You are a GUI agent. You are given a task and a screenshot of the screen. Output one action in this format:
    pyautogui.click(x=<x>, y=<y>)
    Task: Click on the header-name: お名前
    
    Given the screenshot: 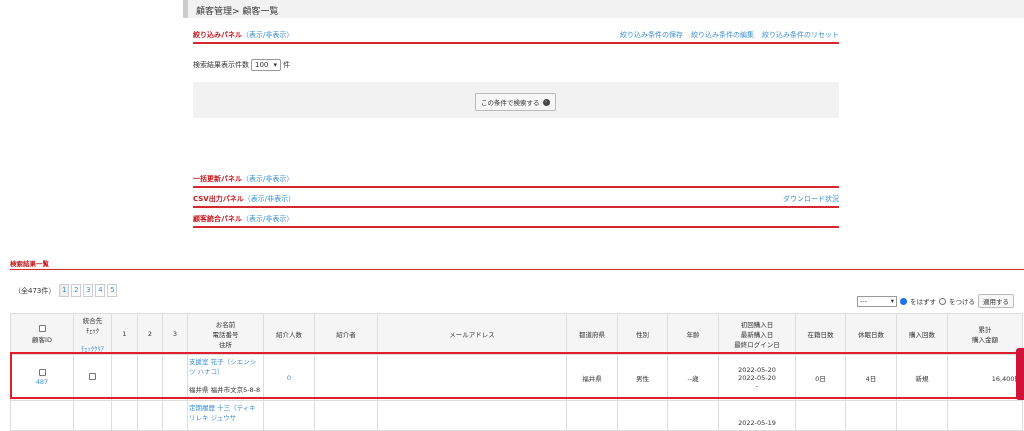 What is the action you would take?
    pyautogui.click(x=225, y=325)
    